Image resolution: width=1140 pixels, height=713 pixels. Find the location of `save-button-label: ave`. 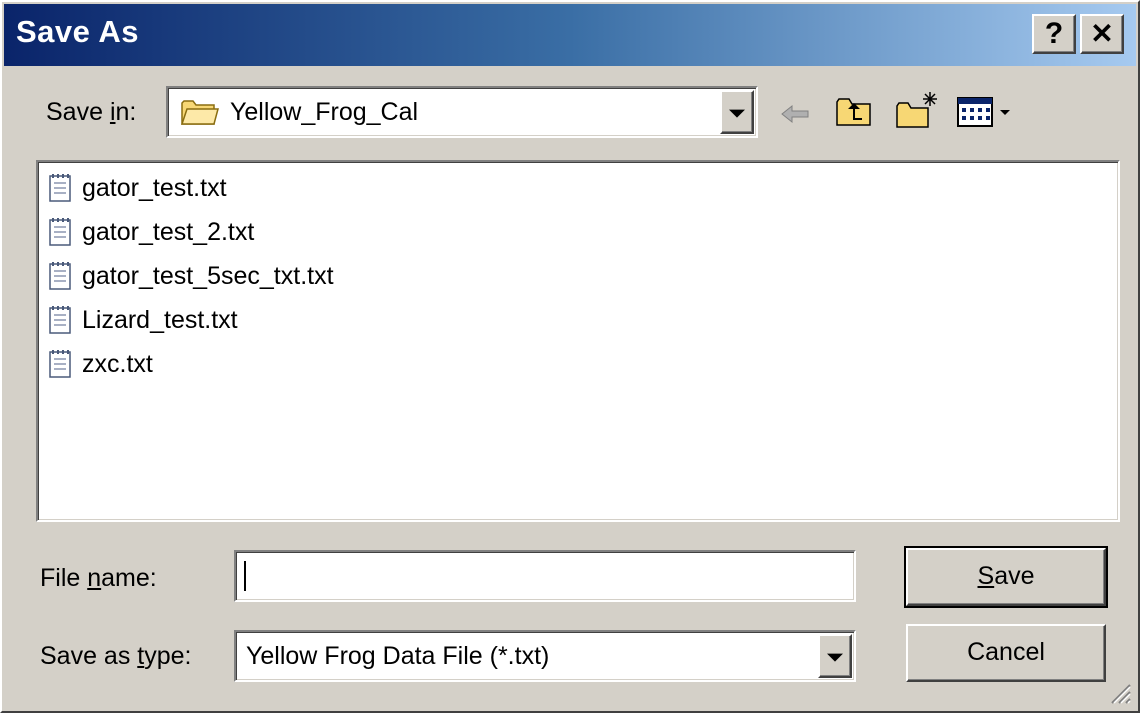

save-button-label: ave is located at coordinates (1014, 576).